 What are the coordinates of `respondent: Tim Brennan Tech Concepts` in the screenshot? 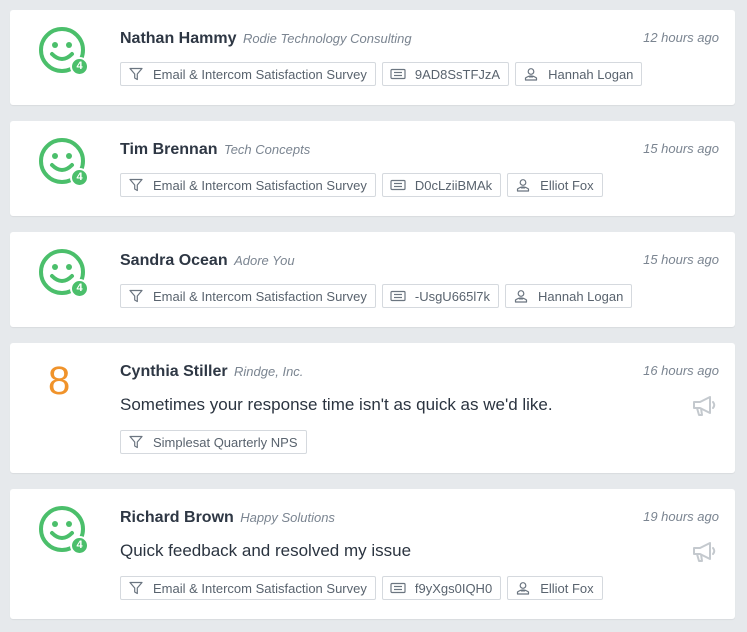 It's located at (215, 150).